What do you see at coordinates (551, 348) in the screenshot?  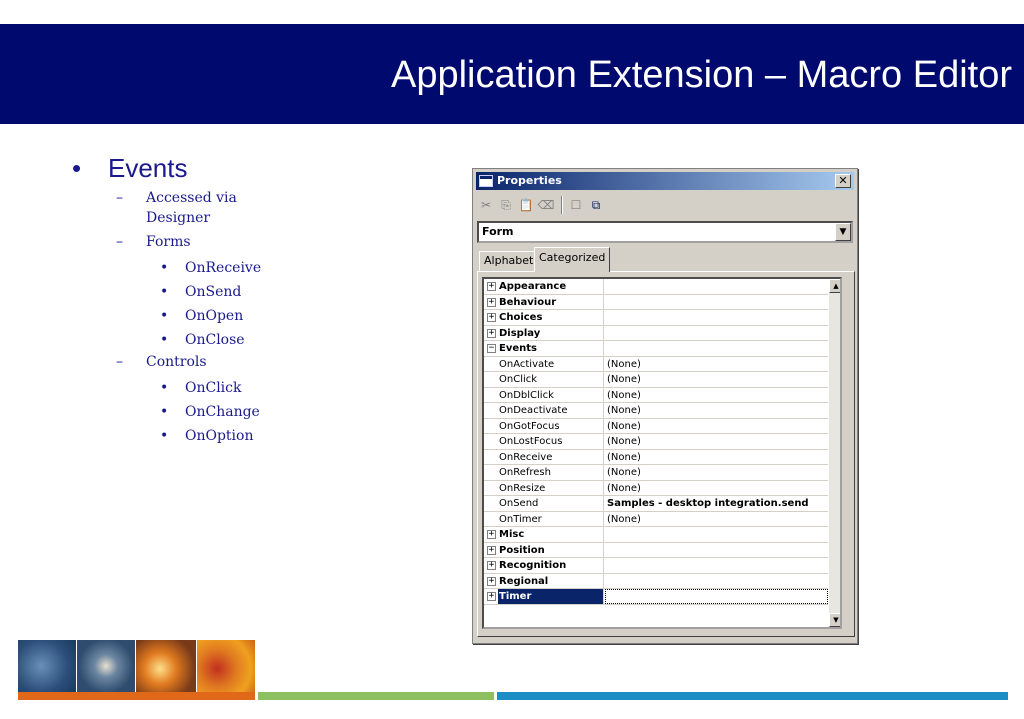 I see `property-name: Events` at bounding box center [551, 348].